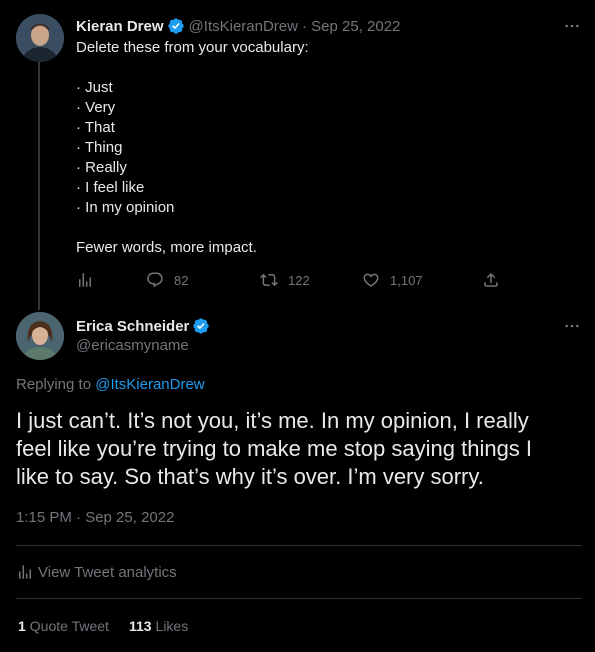 The image size is (595, 652). What do you see at coordinates (40, 336) in the screenshot?
I see `avatar-erica-schneider` at bounding box center [40, 336].